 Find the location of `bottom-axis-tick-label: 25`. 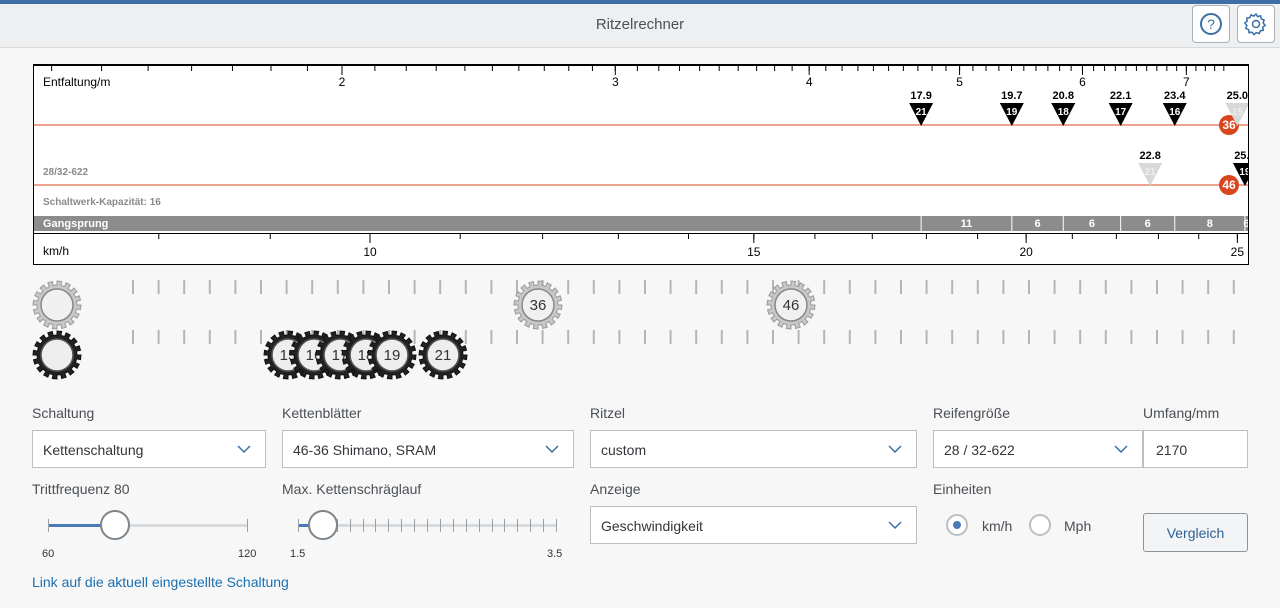

bottom-axis-tick-label: 25 is located at coordinates (1238, 252).